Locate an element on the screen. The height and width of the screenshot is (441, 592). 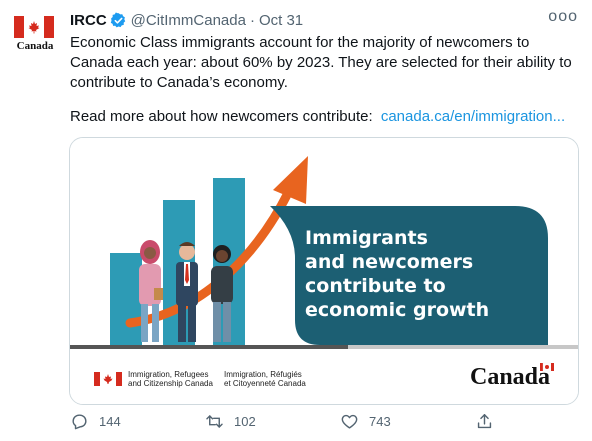
dept-en-line-1: Immigration, Refugees is located at coordinates (168, 374).